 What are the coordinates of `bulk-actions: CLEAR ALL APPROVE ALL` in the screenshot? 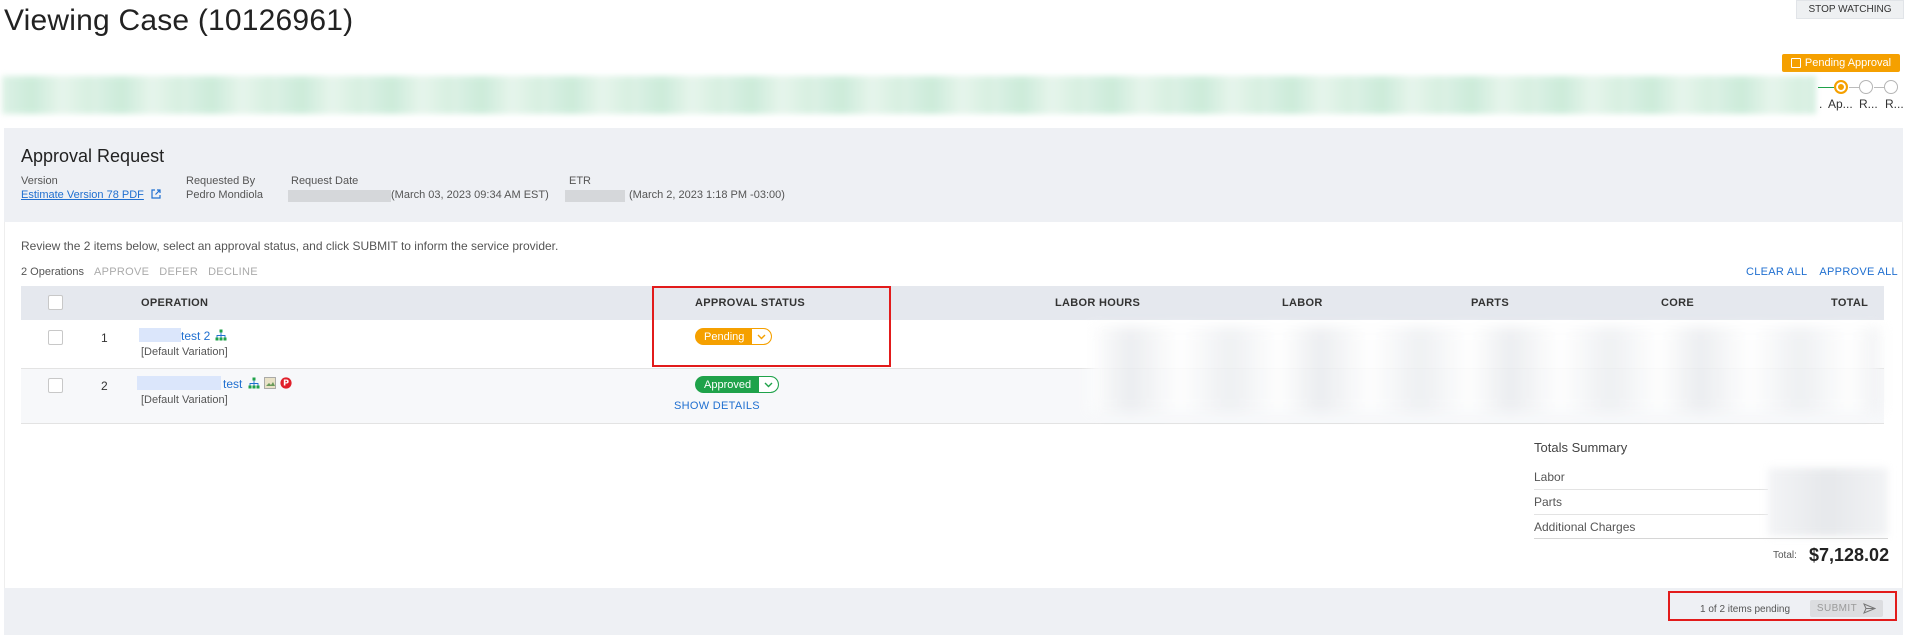 It's located at (1822, 272).